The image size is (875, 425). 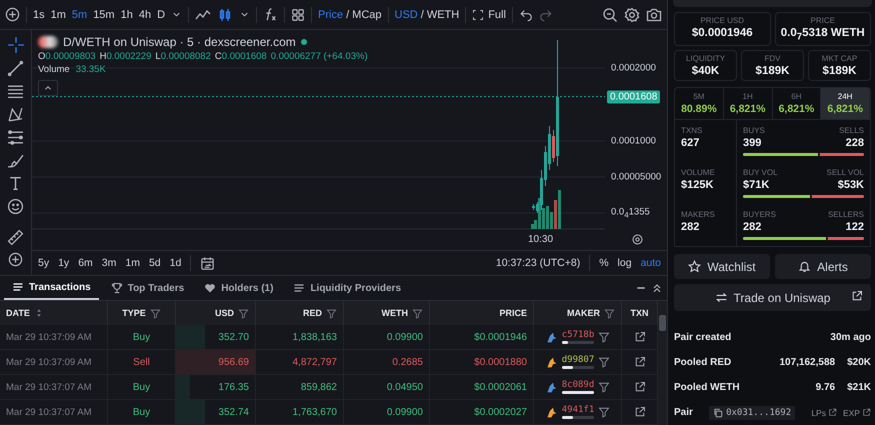 What do you see at coordinates (15, 114) in the screenshot?
I see `pattern-icon` at bounding box center [15, 114].